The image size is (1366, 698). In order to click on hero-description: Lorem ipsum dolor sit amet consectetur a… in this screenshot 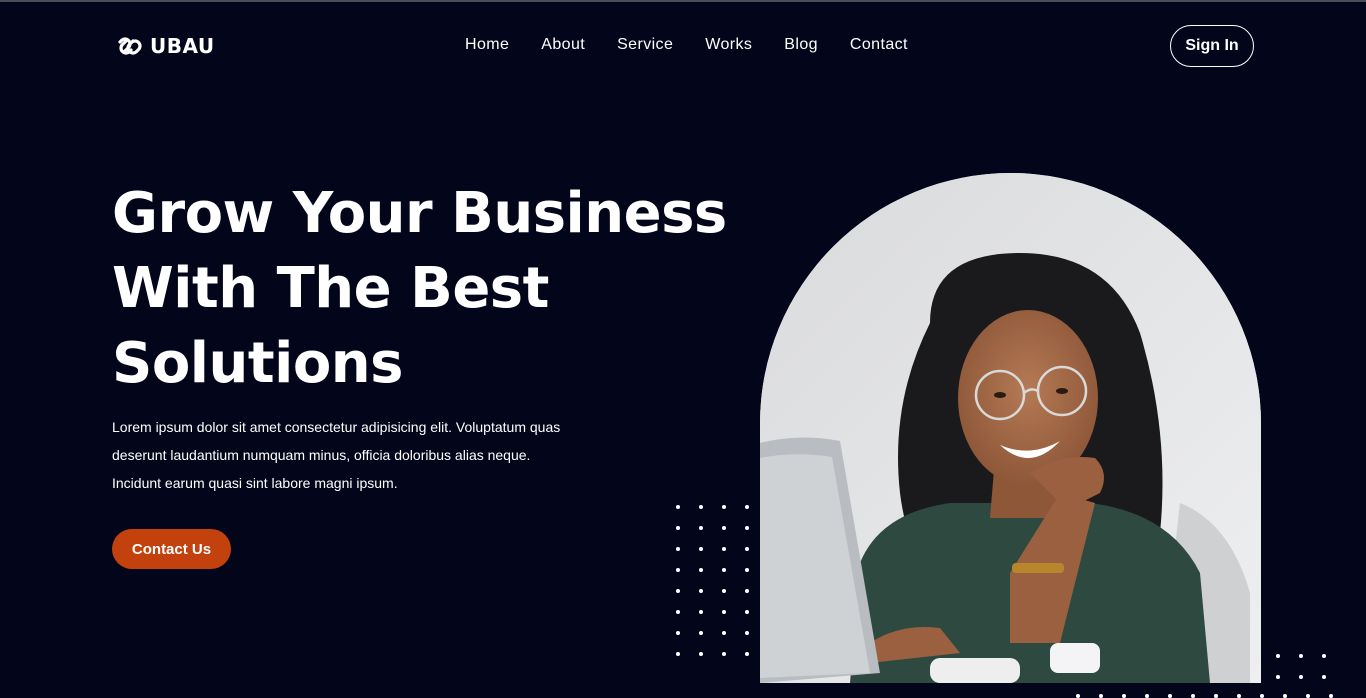, I will do `click(362, 455)`.